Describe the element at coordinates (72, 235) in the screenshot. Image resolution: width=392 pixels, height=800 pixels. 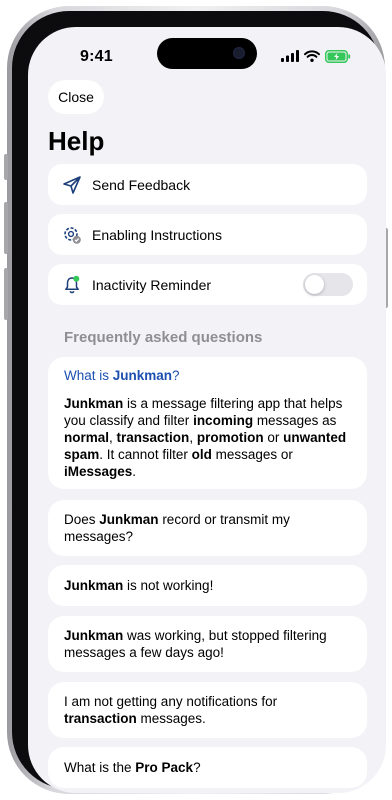
I see `gear-check-icon` at that location.